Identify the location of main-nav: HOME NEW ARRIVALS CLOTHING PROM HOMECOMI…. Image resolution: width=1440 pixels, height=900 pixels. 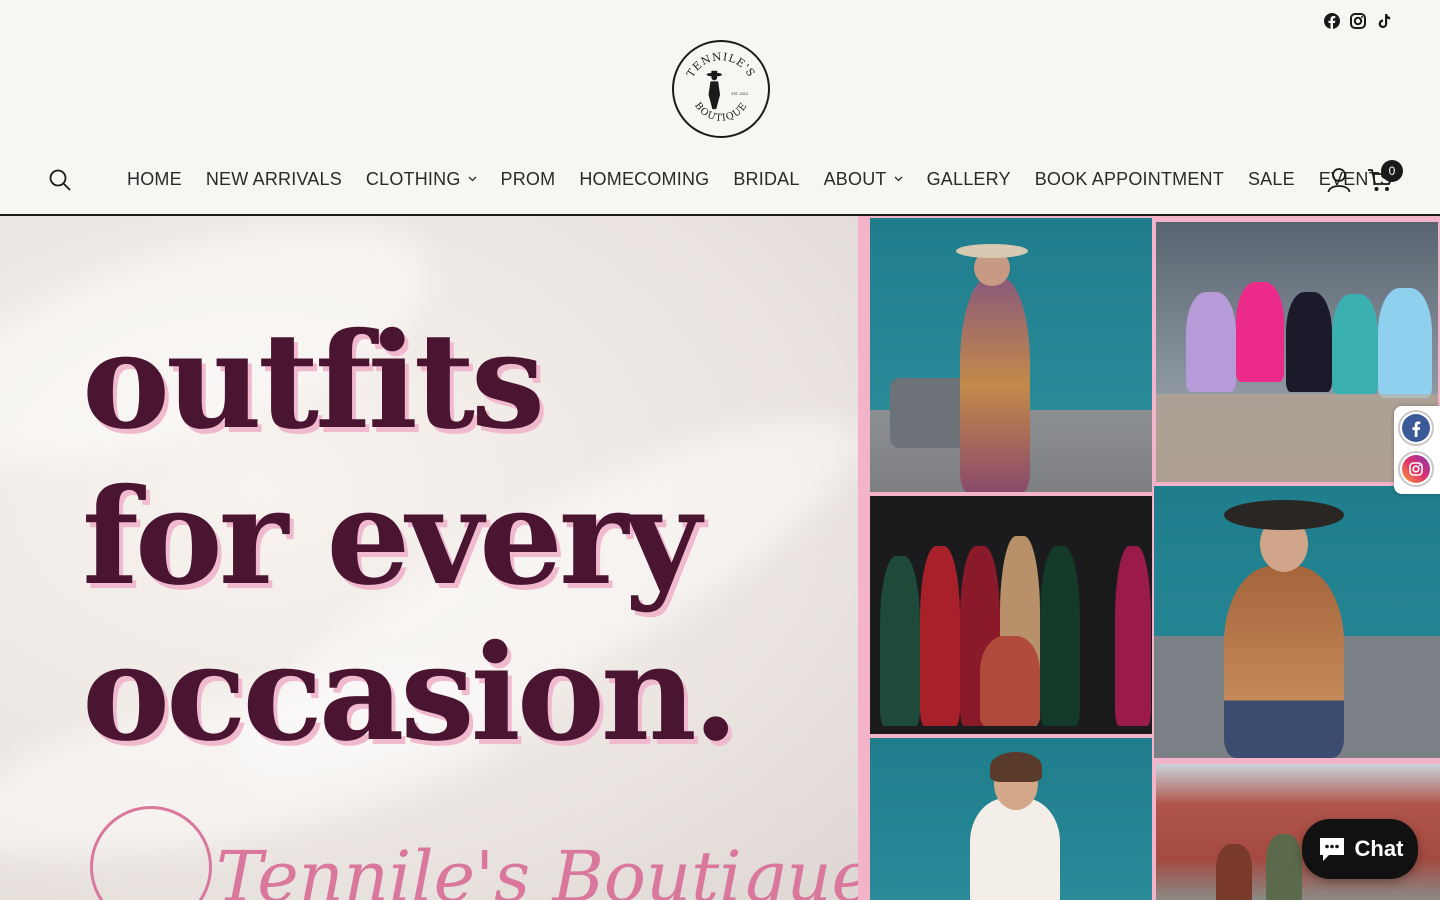
(720, 177).